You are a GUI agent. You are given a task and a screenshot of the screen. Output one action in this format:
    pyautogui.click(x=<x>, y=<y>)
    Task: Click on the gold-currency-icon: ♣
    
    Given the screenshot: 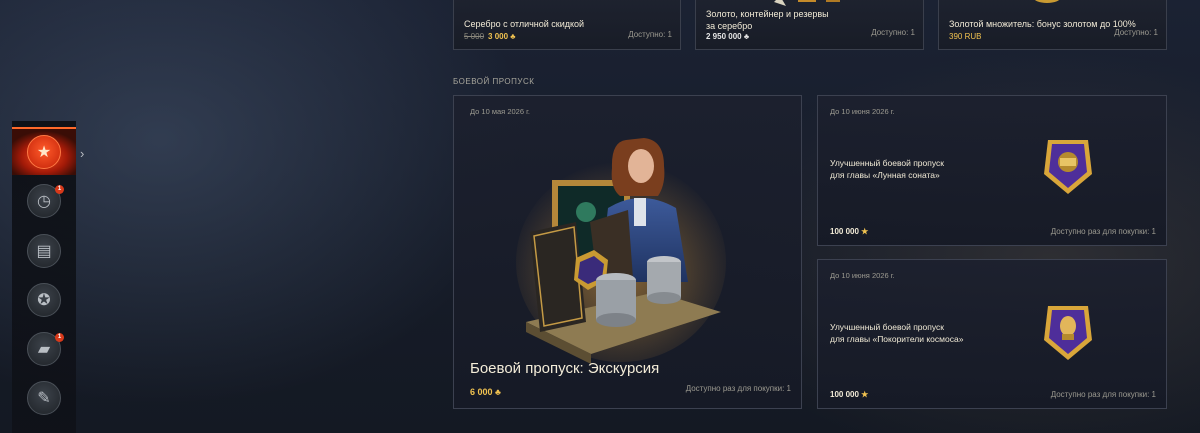 What is the action you would take?
    pyautogui.click(x=498, y=392)
    